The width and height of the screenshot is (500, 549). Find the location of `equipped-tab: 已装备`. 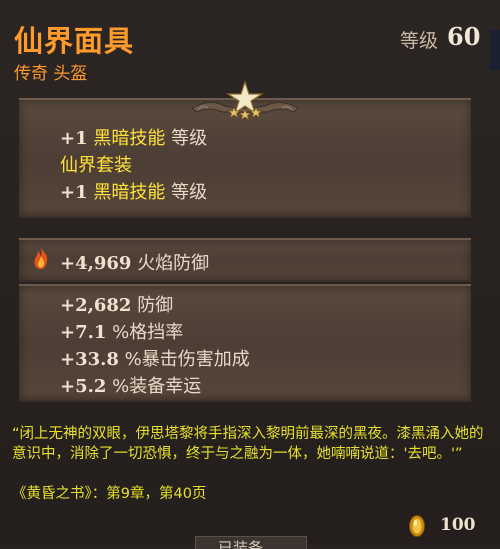

equipped-tab: 已装备 is located at coordinates (251, 542).